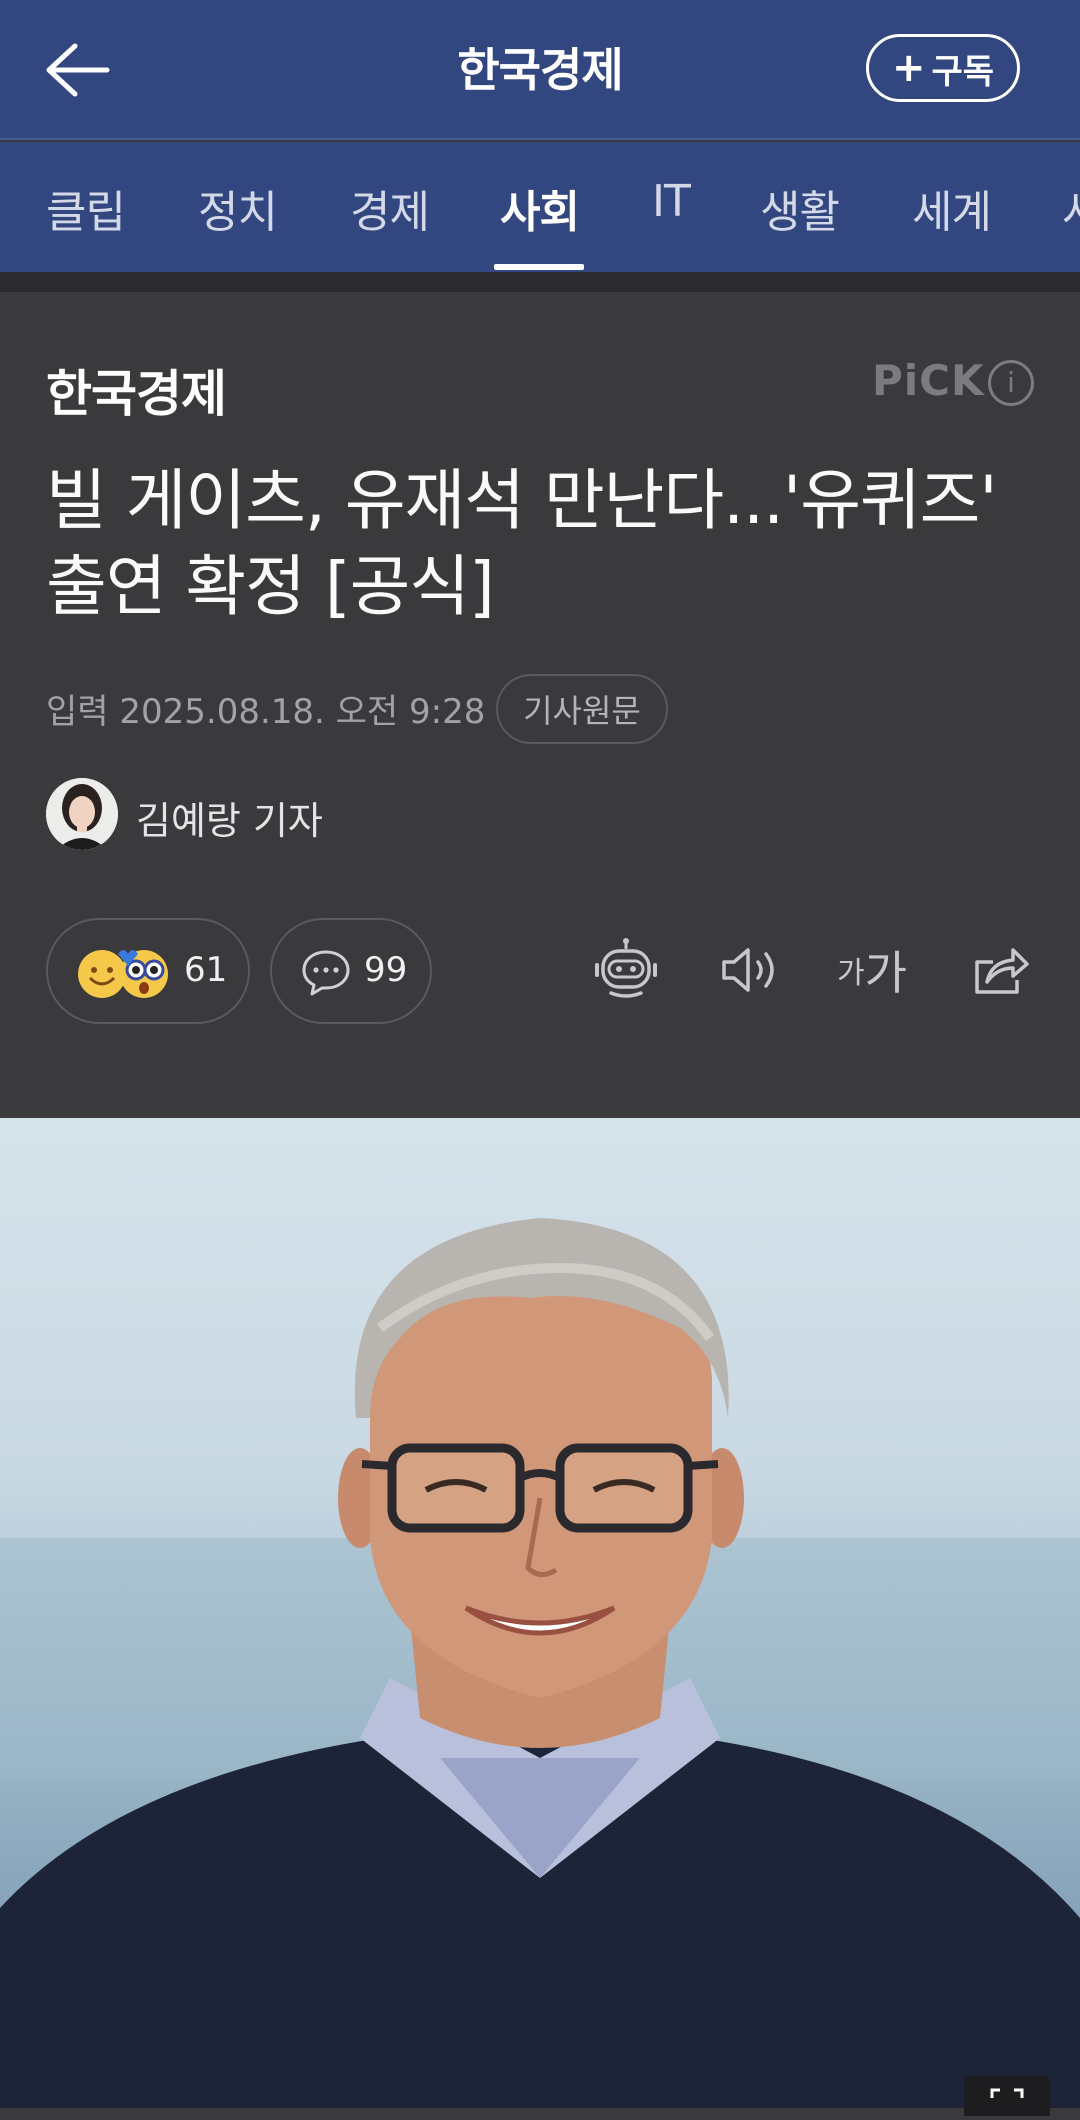 Image resolution: width=1080 pixels, height=2120 pixels. I want to click on comment-icon, so click(326, 973).